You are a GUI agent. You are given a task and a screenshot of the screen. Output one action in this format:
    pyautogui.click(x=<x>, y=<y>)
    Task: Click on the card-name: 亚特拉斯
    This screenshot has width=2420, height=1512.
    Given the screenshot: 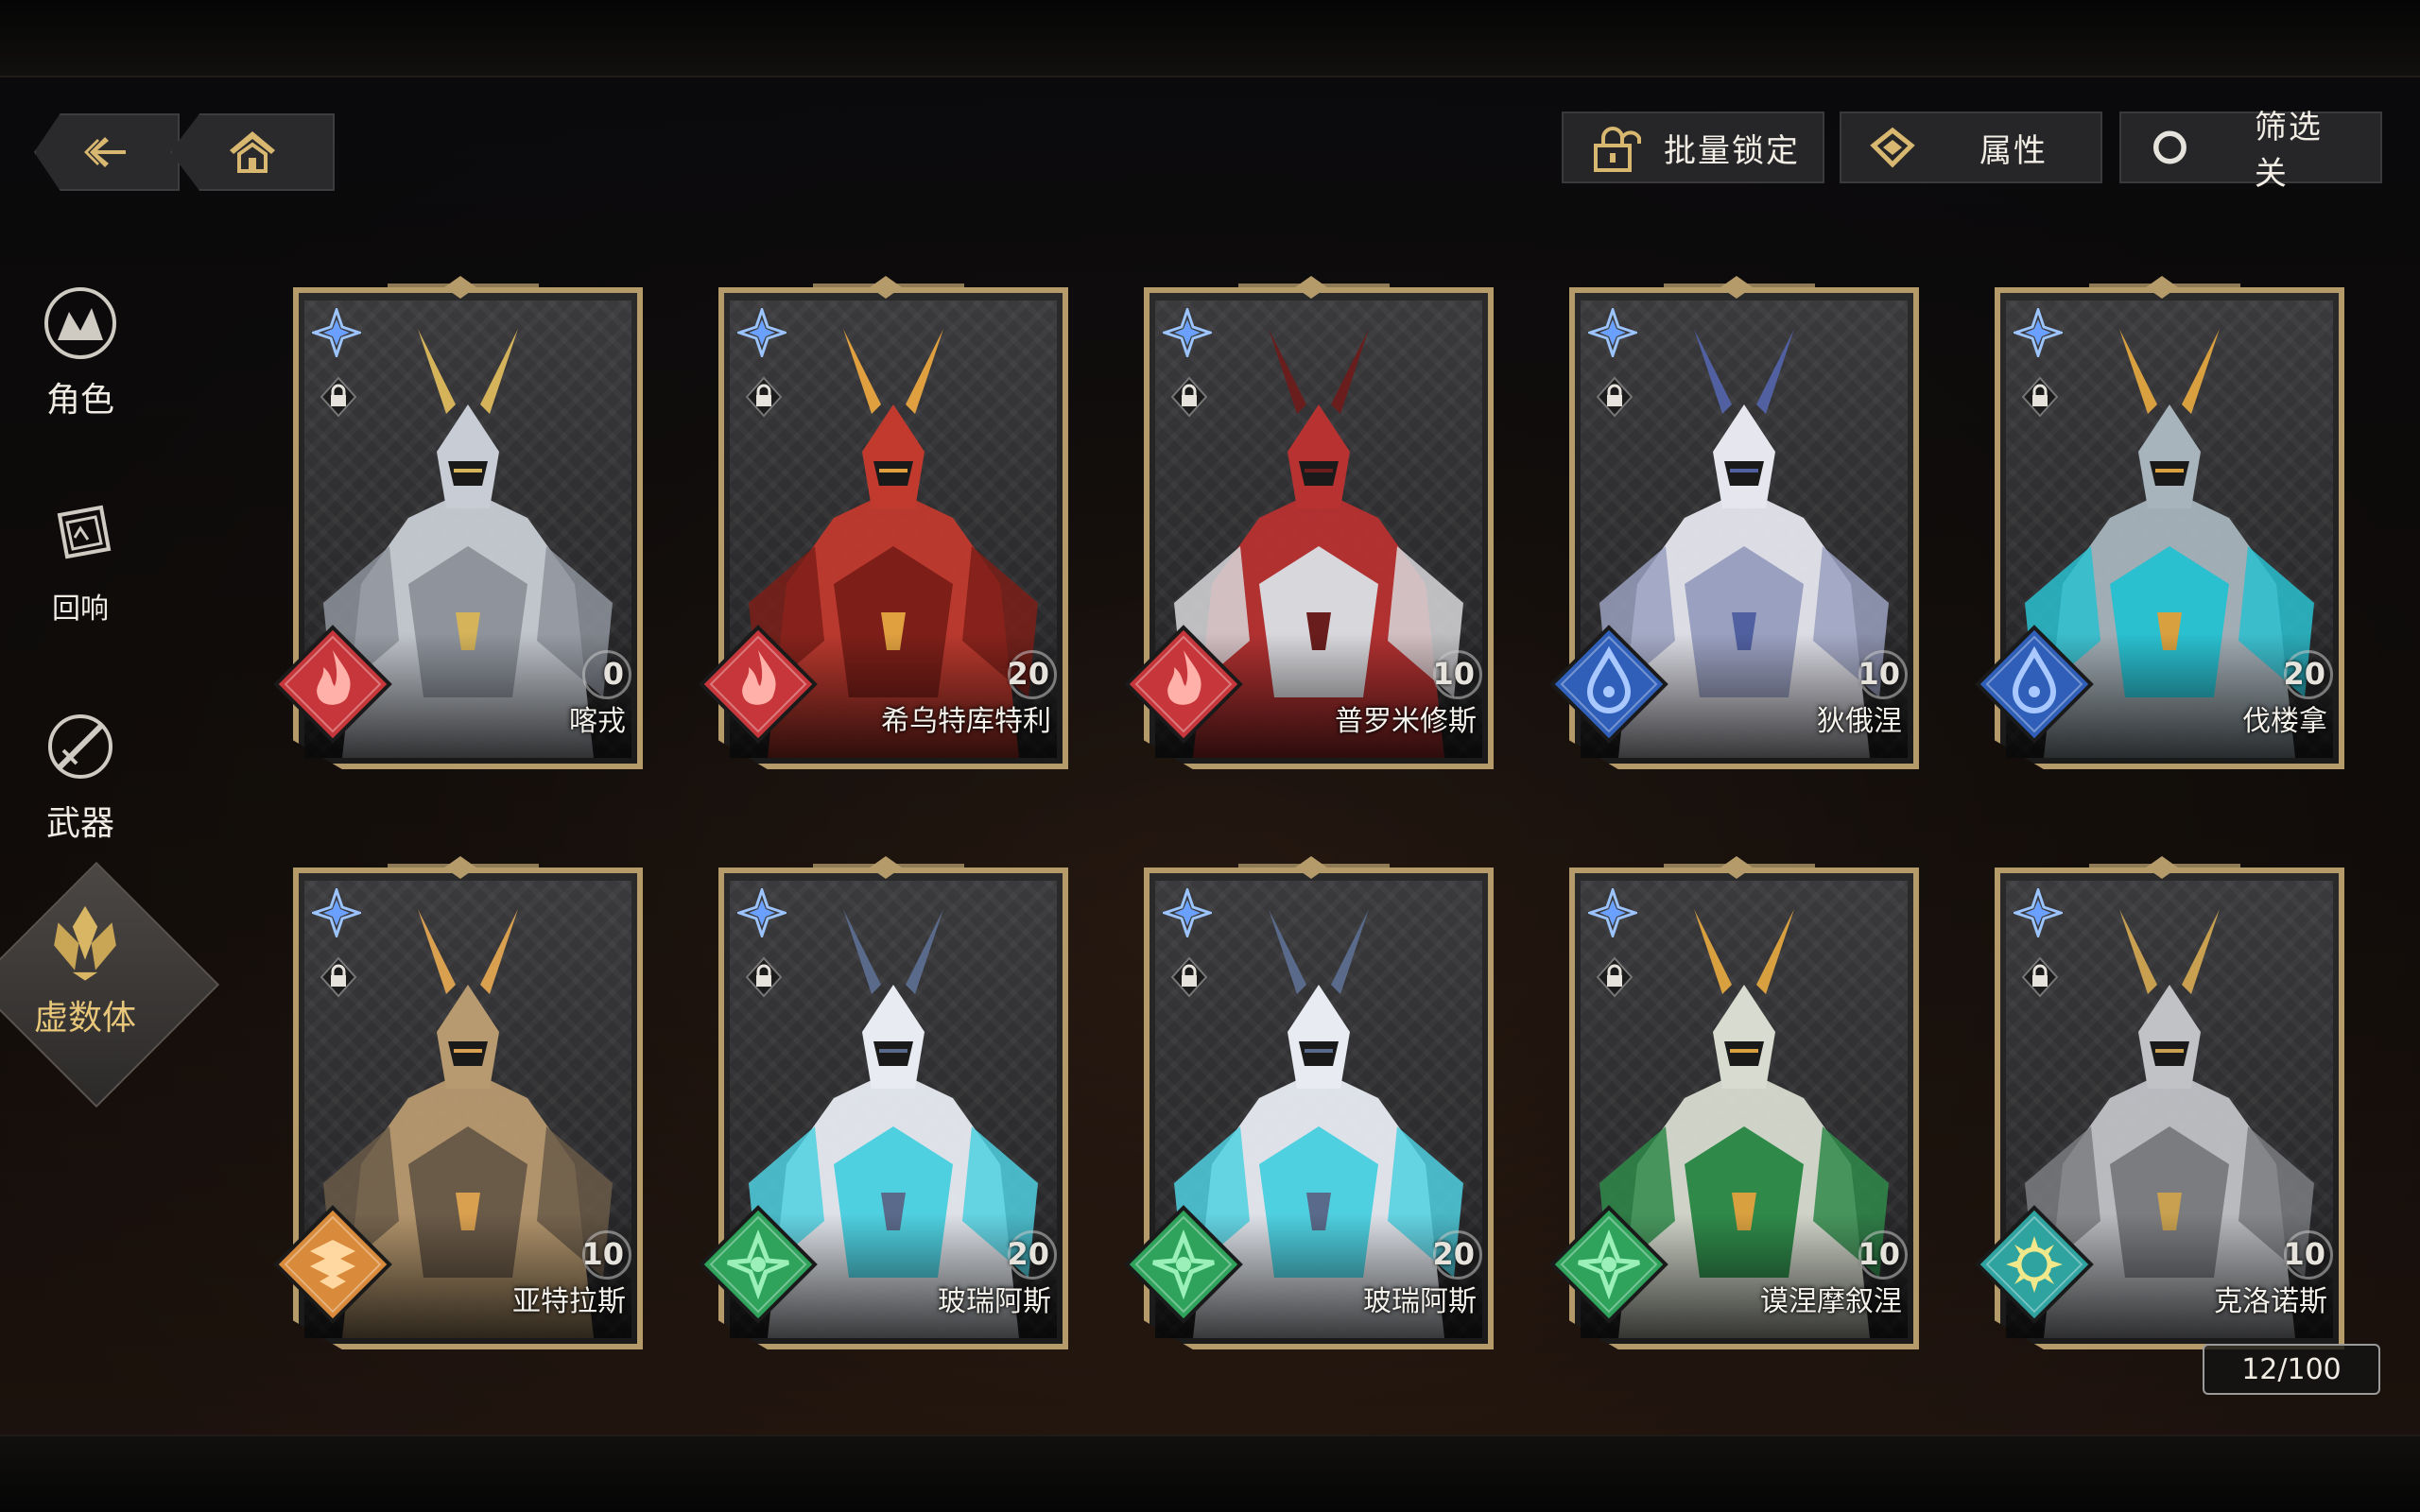 What is the action you would take?
    pyautogui.click(x=569, y=1301)
    